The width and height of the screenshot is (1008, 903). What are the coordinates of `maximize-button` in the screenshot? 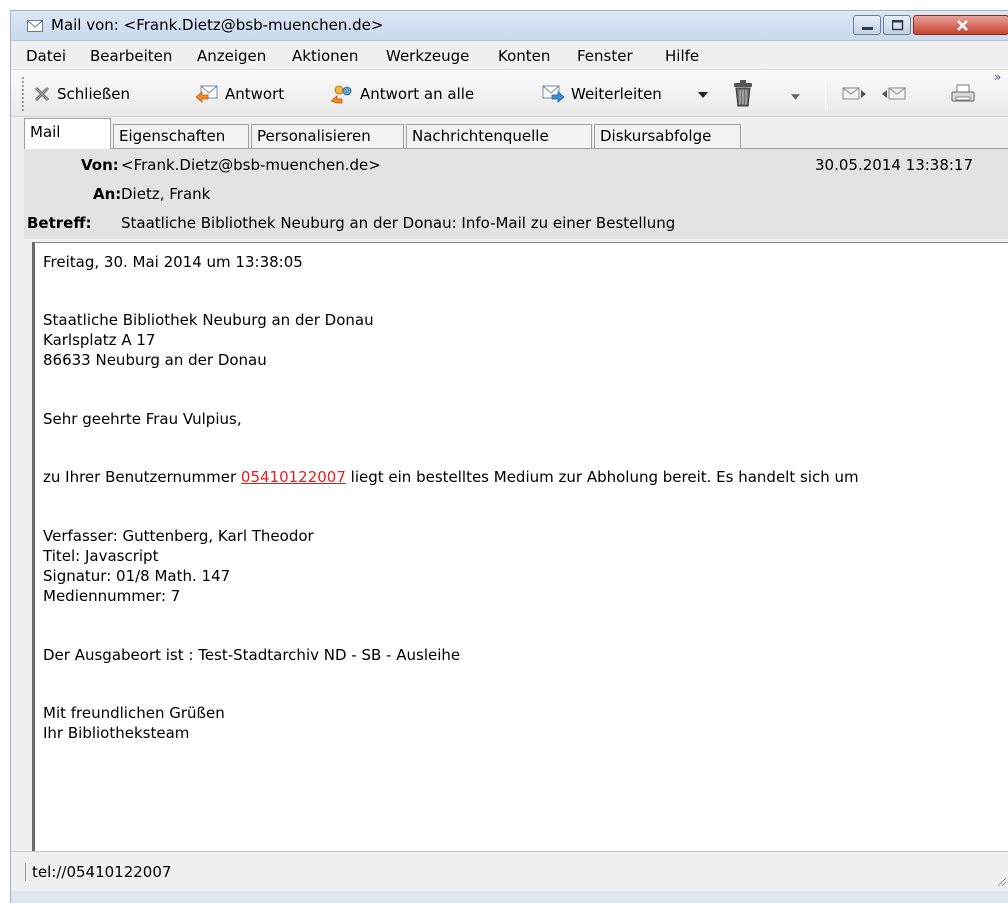 It's located at (897, 25).